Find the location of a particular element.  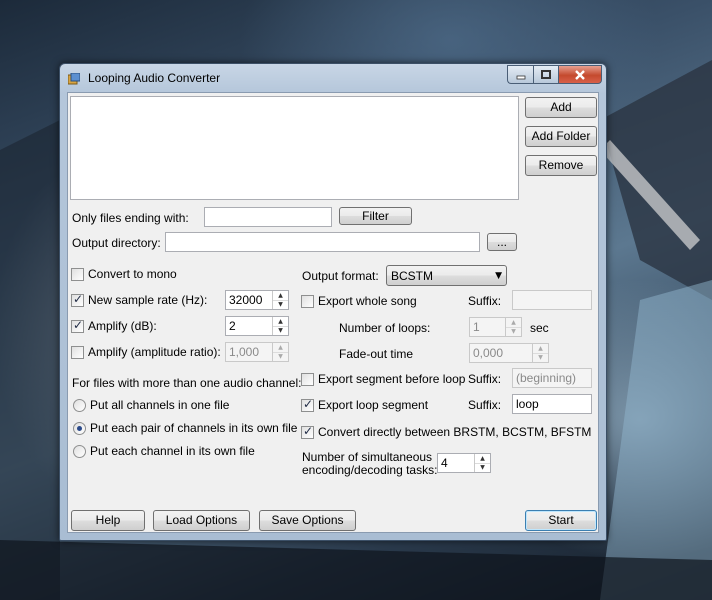

convert-directly-checkbox is located at coordinates (307, 431).